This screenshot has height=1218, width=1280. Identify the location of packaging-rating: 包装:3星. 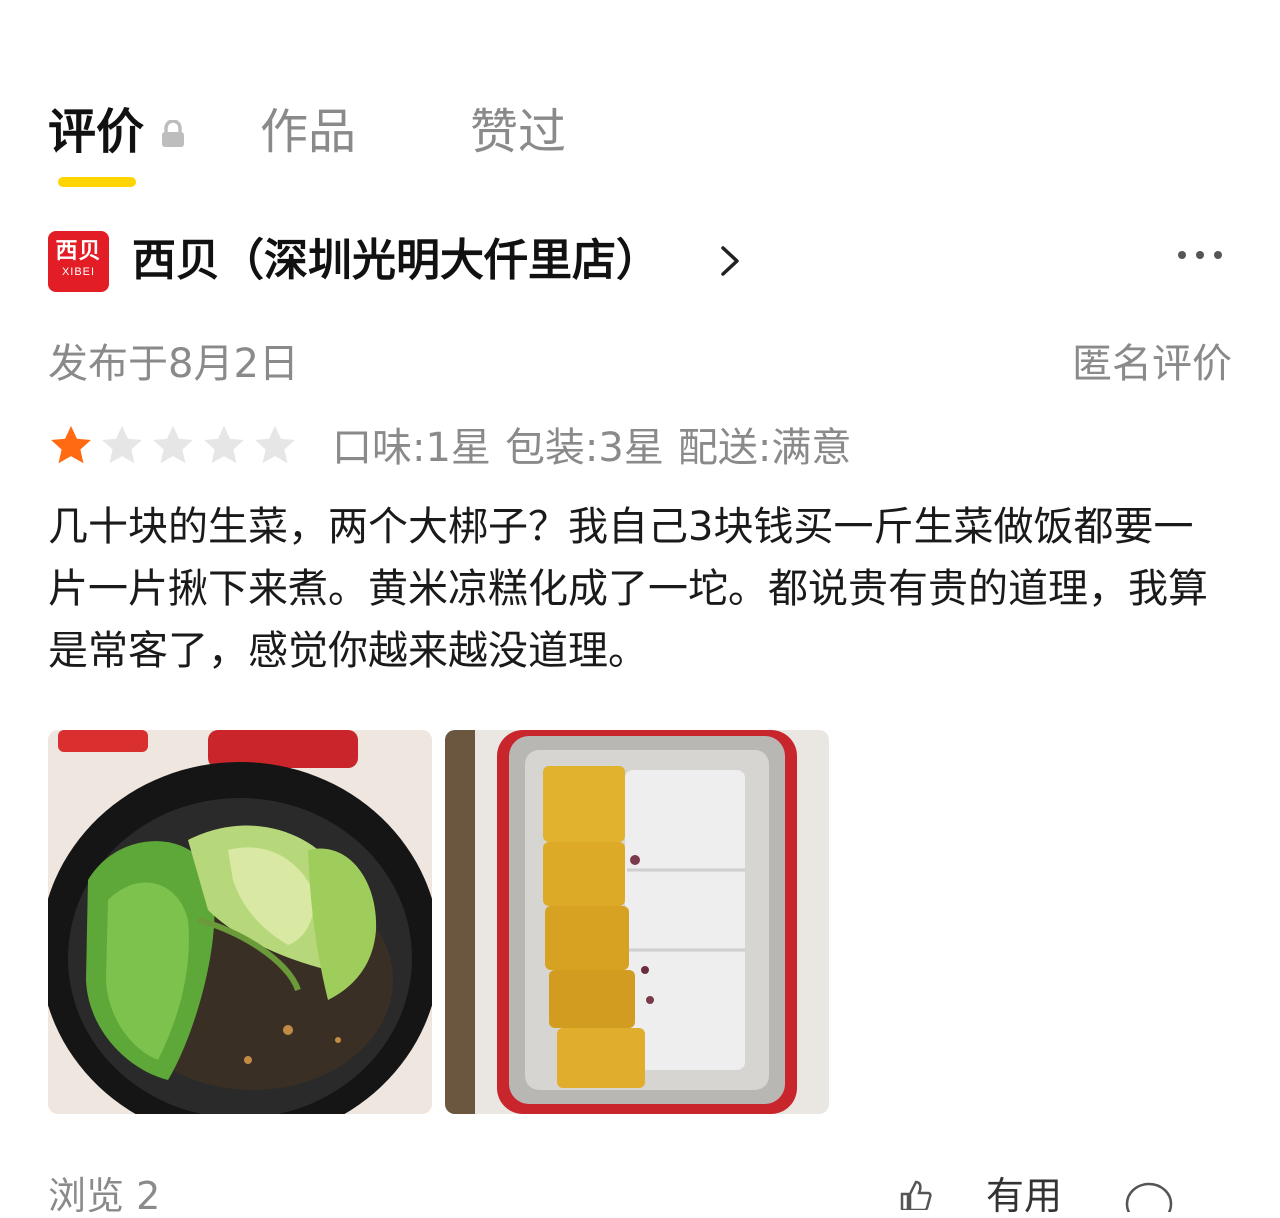
(584, 448).